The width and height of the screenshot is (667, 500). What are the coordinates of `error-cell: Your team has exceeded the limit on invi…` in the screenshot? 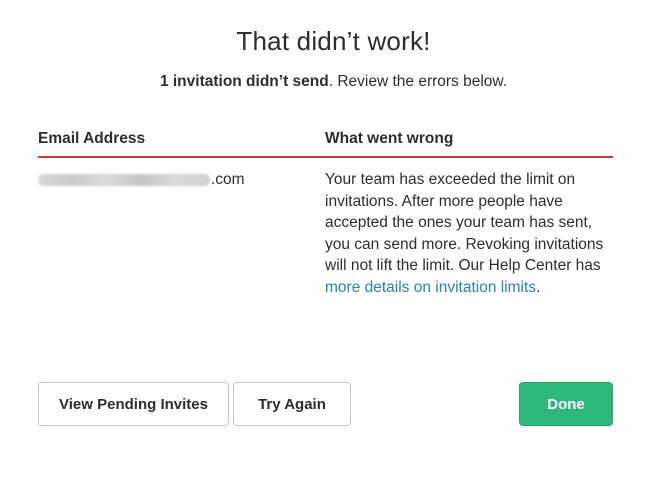 It's located at (469, 233).